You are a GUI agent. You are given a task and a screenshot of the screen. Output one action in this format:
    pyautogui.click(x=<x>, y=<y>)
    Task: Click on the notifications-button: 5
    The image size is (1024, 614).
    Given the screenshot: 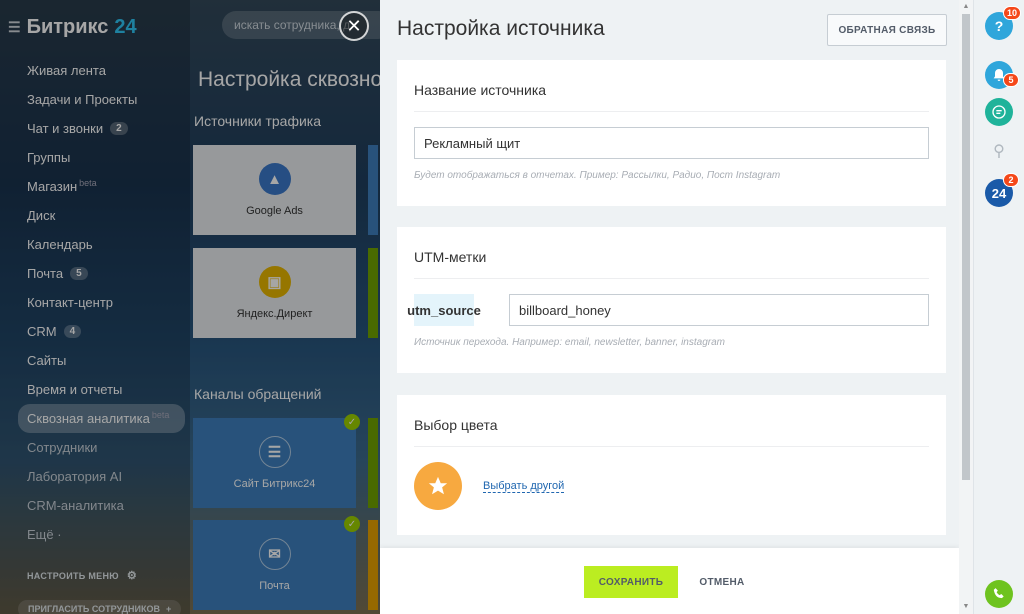 What is the action you would take?
    pyautogui.click(x=1002, y=75)
    